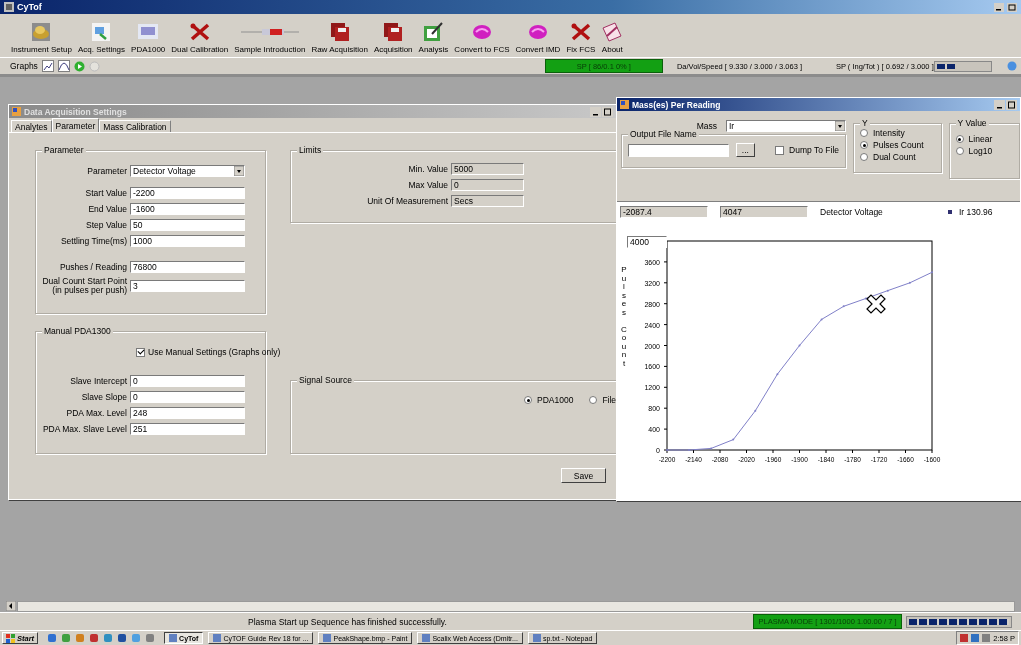 The height and width of the screenshot is (645, 1021). Describe the element at coordinates (339, 38) in the screenshot. I see `toolbar-button: Raw Acquisition` at that location.